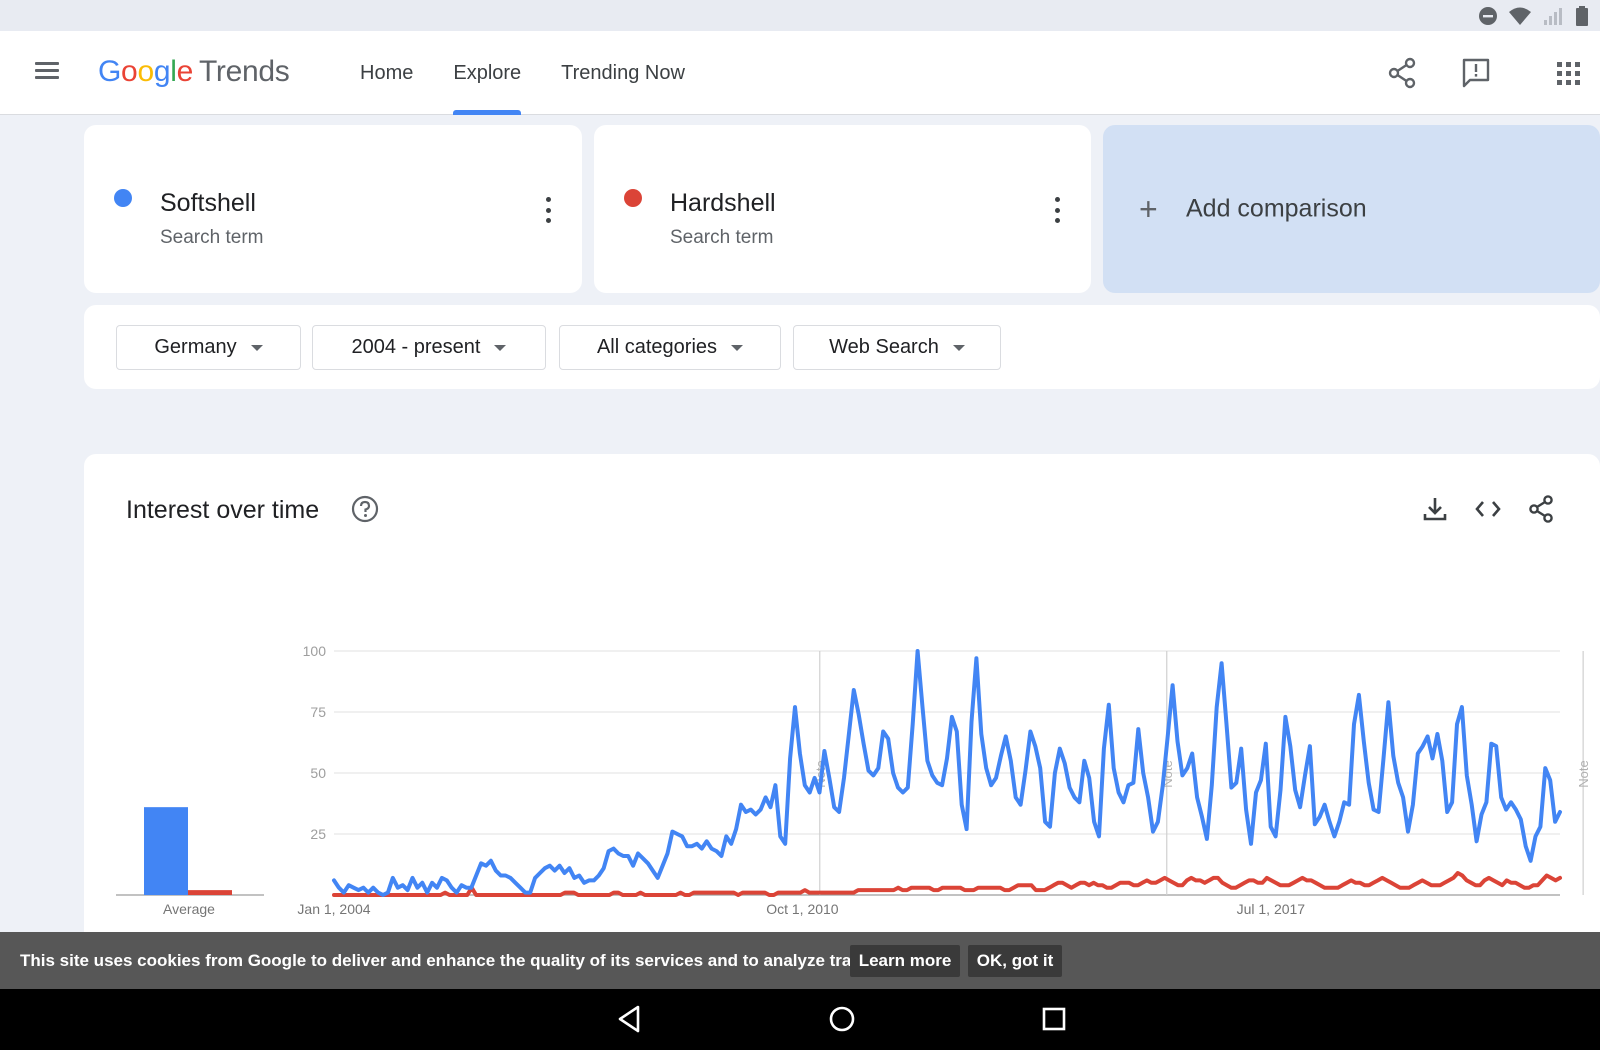 The height and width of the screenshot is (1050, 1600). Describe the element at coordinates (1276, 208) in the screenshot. I see `add-comparison-label: Add comparison` at that location.